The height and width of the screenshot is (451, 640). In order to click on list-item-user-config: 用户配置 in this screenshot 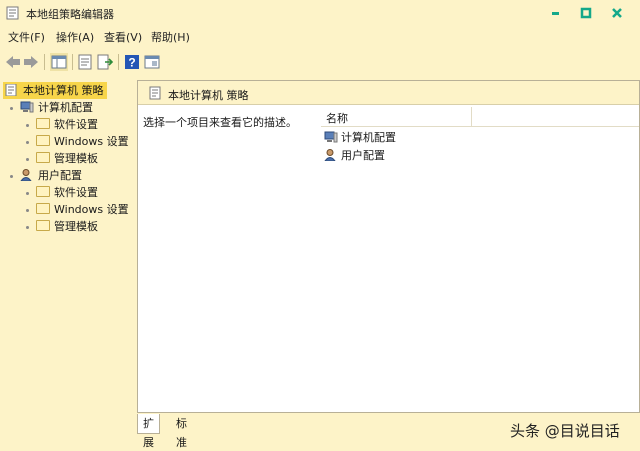, I will do `click(354, 155)`.